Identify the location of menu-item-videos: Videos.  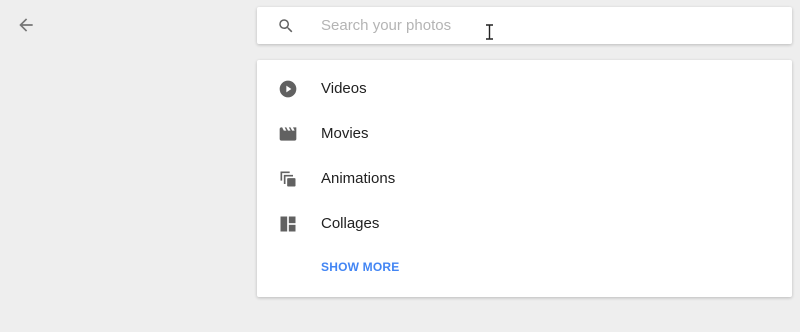
(524, 88).